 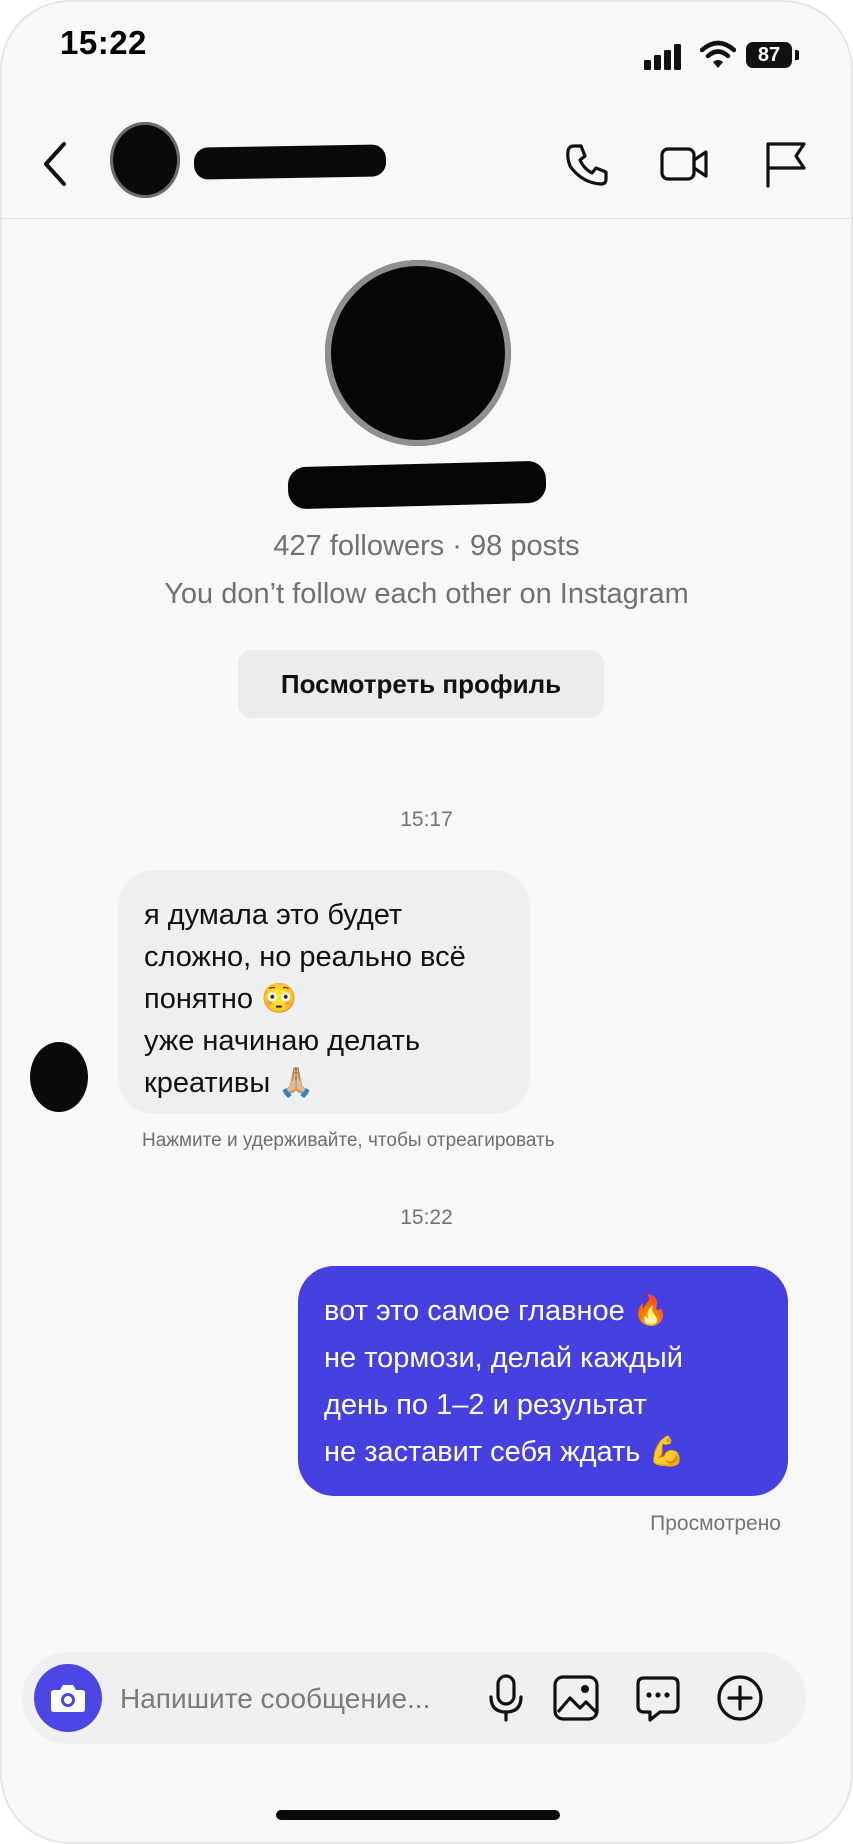 What do you see at coordinates (426, 164) in the screenshot?
I see `chat-header` at bounding box center [426, 164].